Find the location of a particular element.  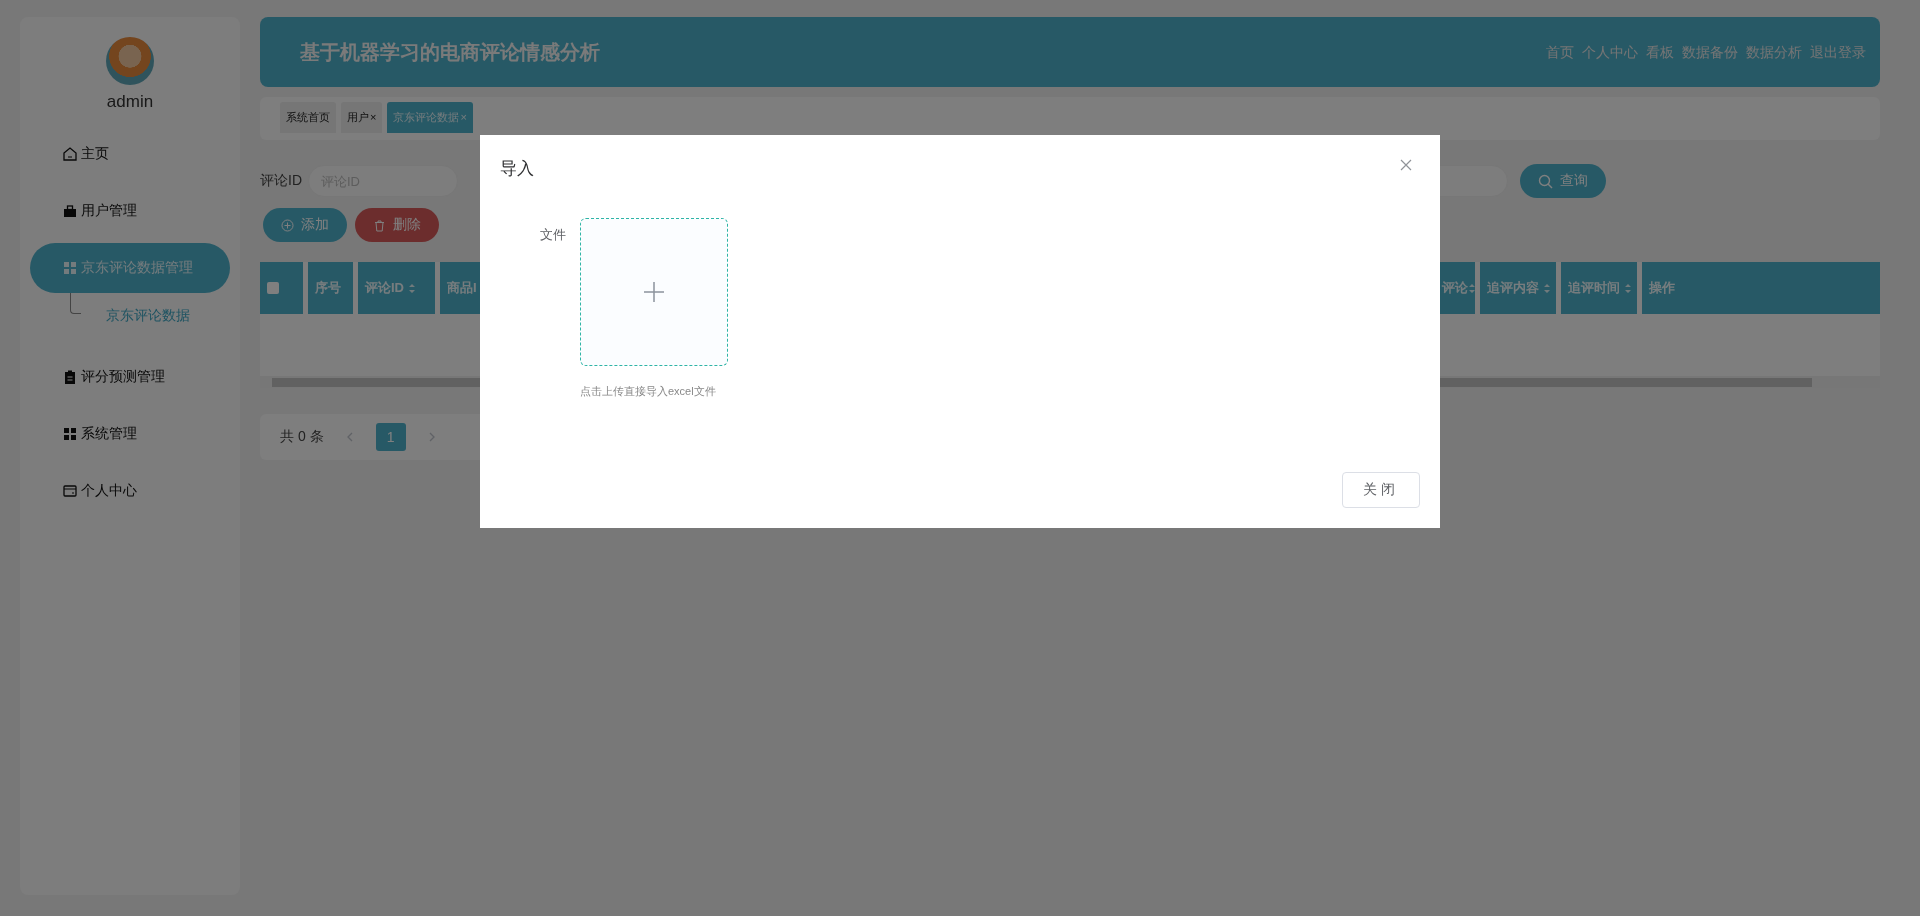

dialog-title: 导入 is located at coordinates (517, 169).